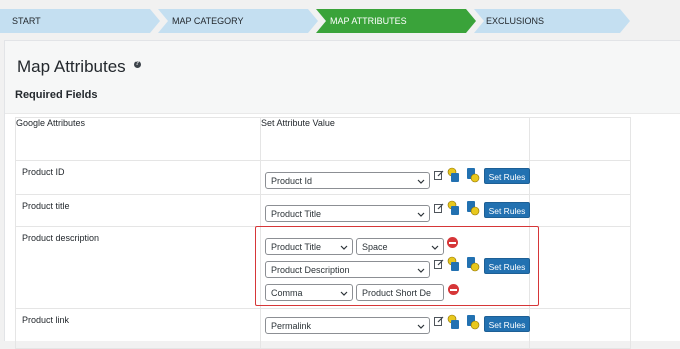  Describe the element at coordinates (80, 21) in the screenshot. I see `step-start: START` at that location.